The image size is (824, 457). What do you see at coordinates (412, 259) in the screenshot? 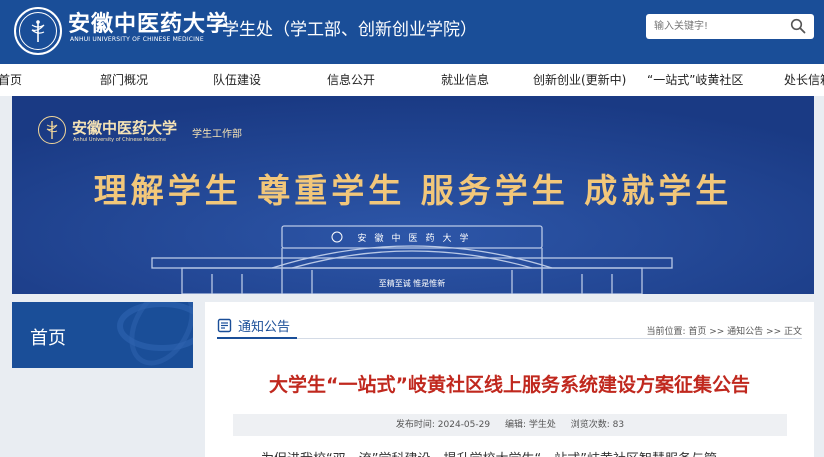
I see `campus-gate-illustration: 安徽中医药大学 至精至诚 惟是惟新` at bounding box center [412, 259].